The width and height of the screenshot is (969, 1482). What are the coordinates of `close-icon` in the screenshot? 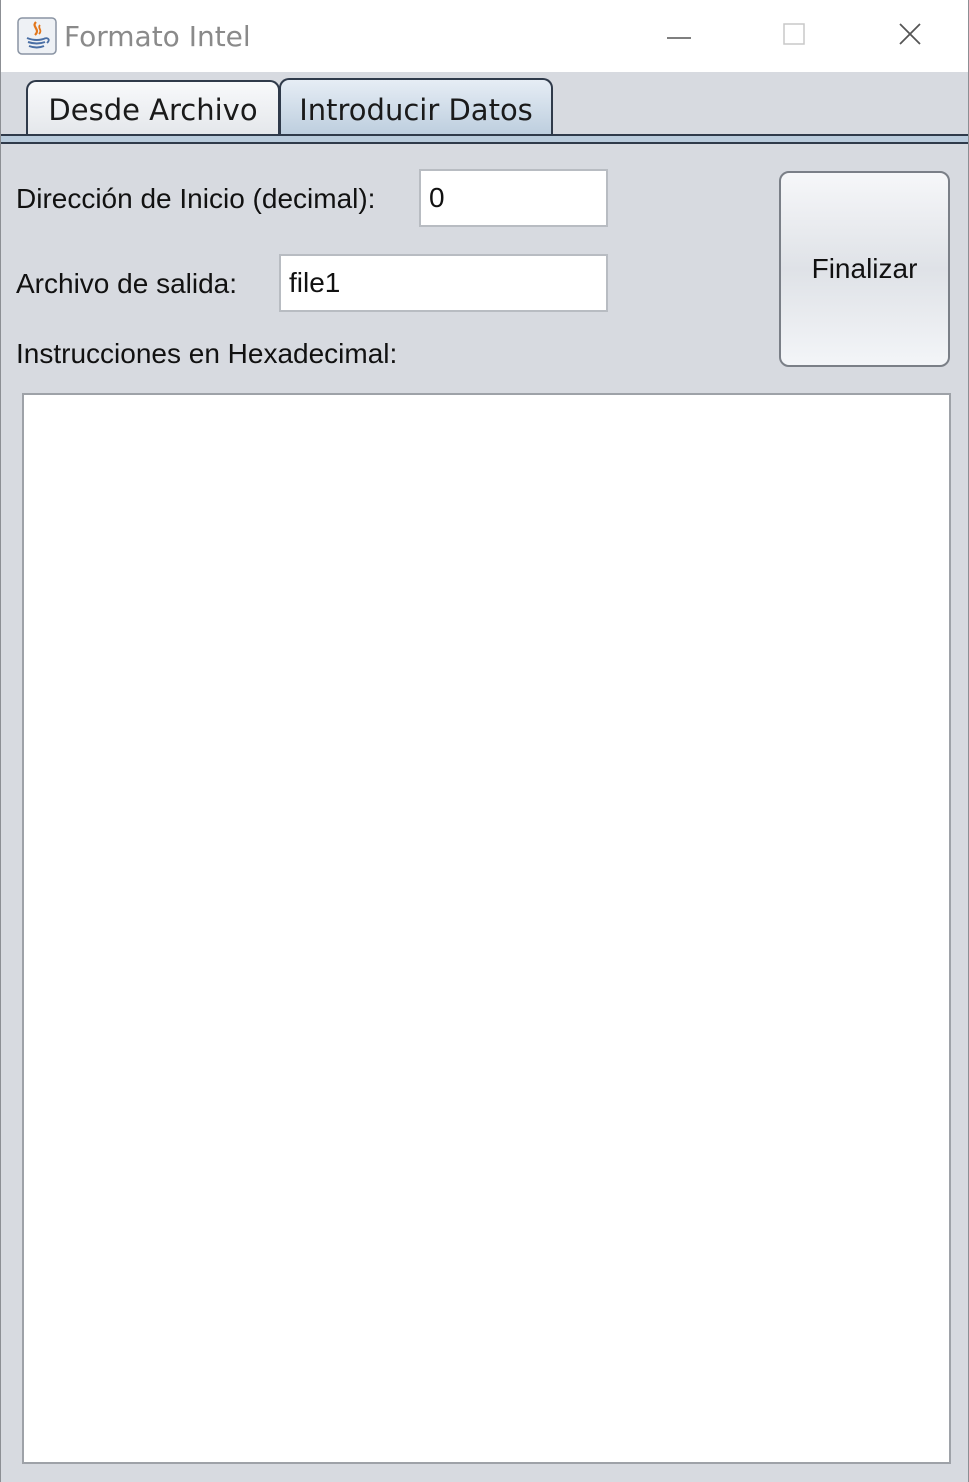 It's located at (910, 36).